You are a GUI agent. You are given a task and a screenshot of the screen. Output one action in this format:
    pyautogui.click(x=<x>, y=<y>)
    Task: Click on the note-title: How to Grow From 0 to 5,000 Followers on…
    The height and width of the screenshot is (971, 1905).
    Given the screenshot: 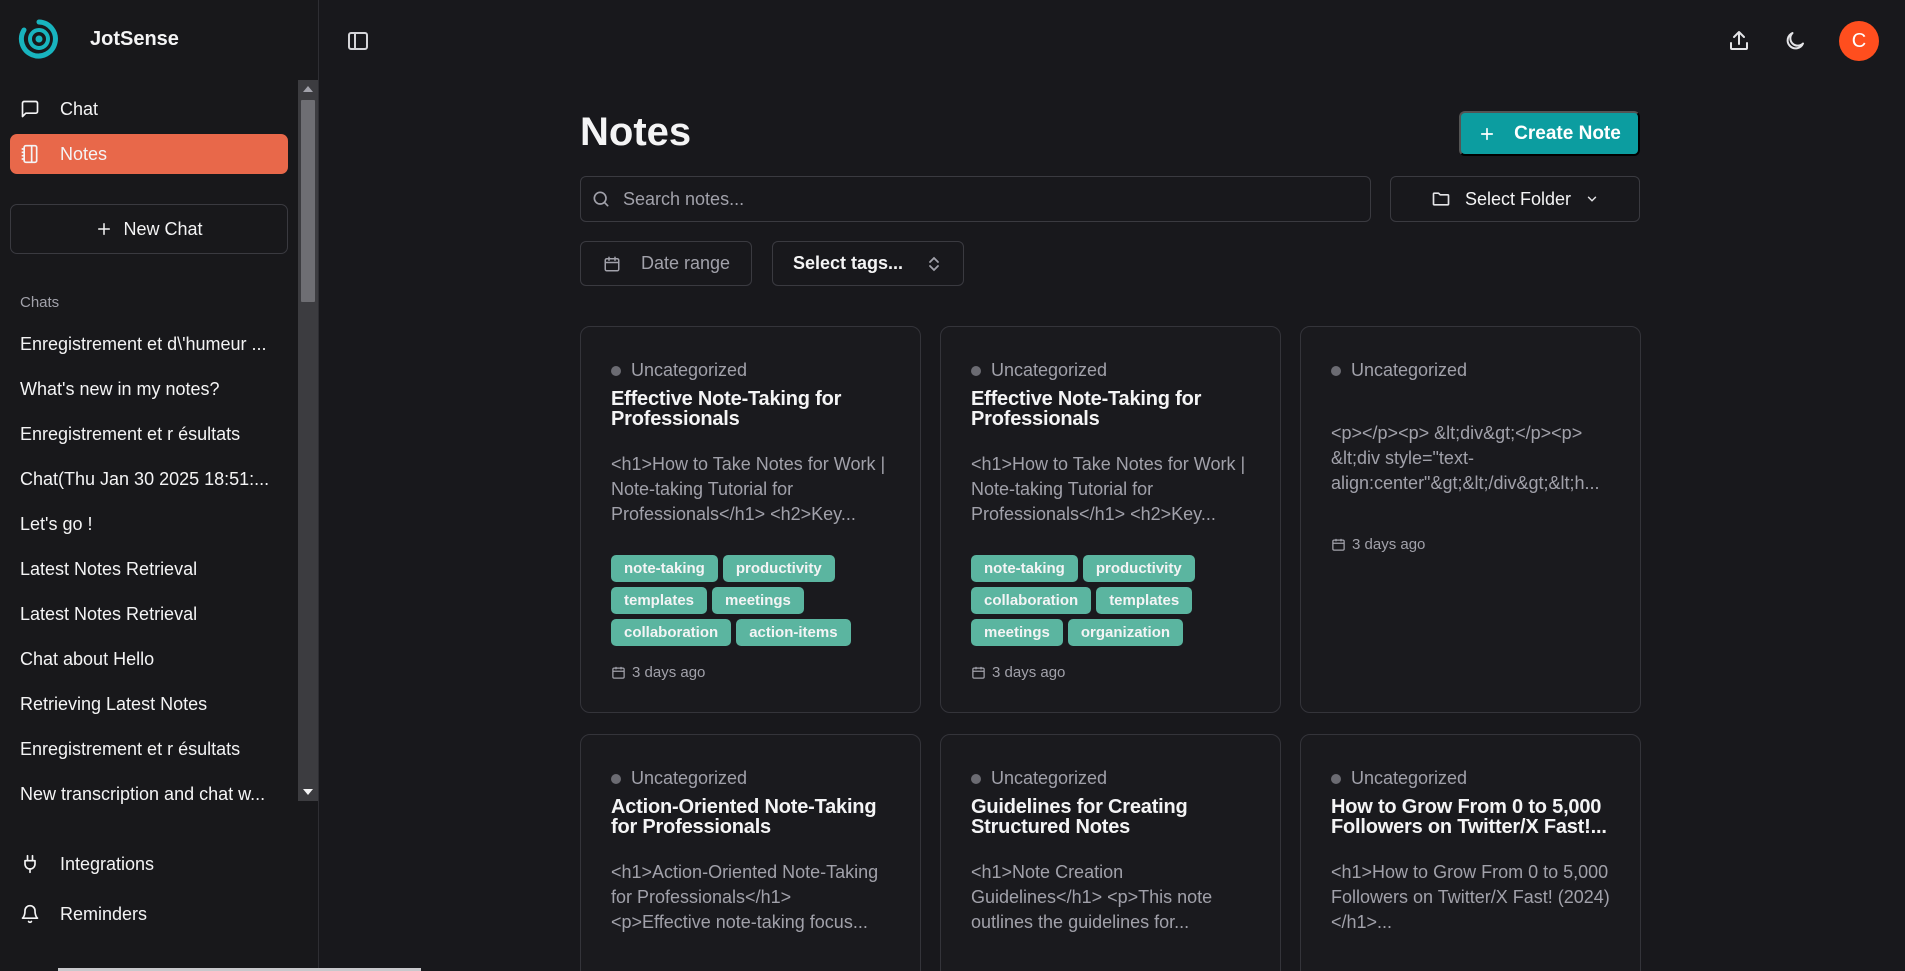 What is the action you would take?
    pyautogui.click(x=1469, y=817)
    